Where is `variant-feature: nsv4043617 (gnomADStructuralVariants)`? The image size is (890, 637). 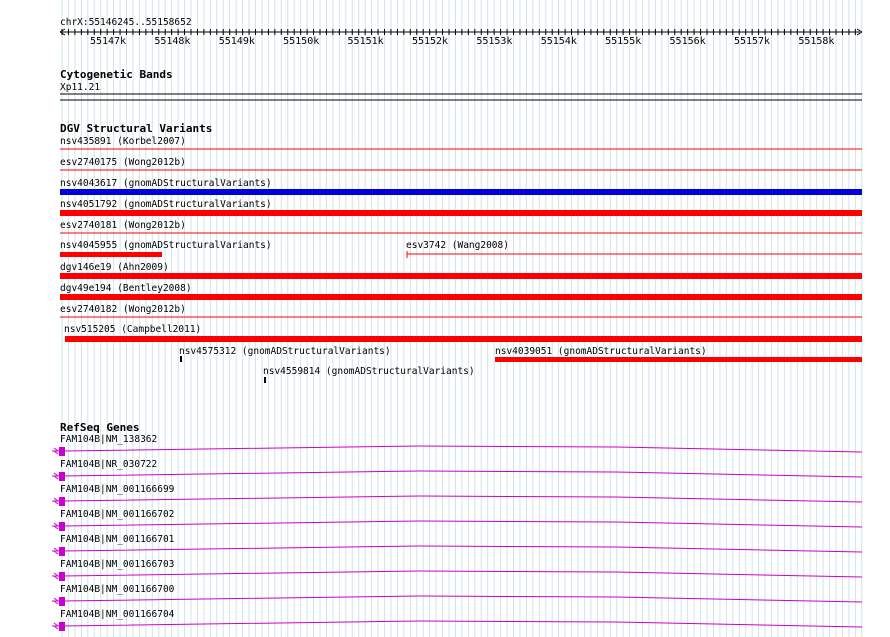 variant-feature: nsv4043617 (gnomADStructuralVariants) is located at coordinates (461, 186).